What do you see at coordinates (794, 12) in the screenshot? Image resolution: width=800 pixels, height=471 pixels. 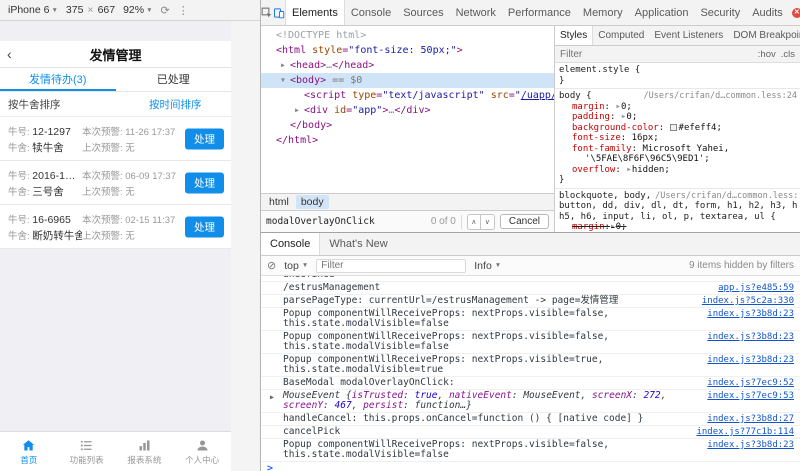 I see `error-badge: ✕ 7` at bounding box center [794, 12].